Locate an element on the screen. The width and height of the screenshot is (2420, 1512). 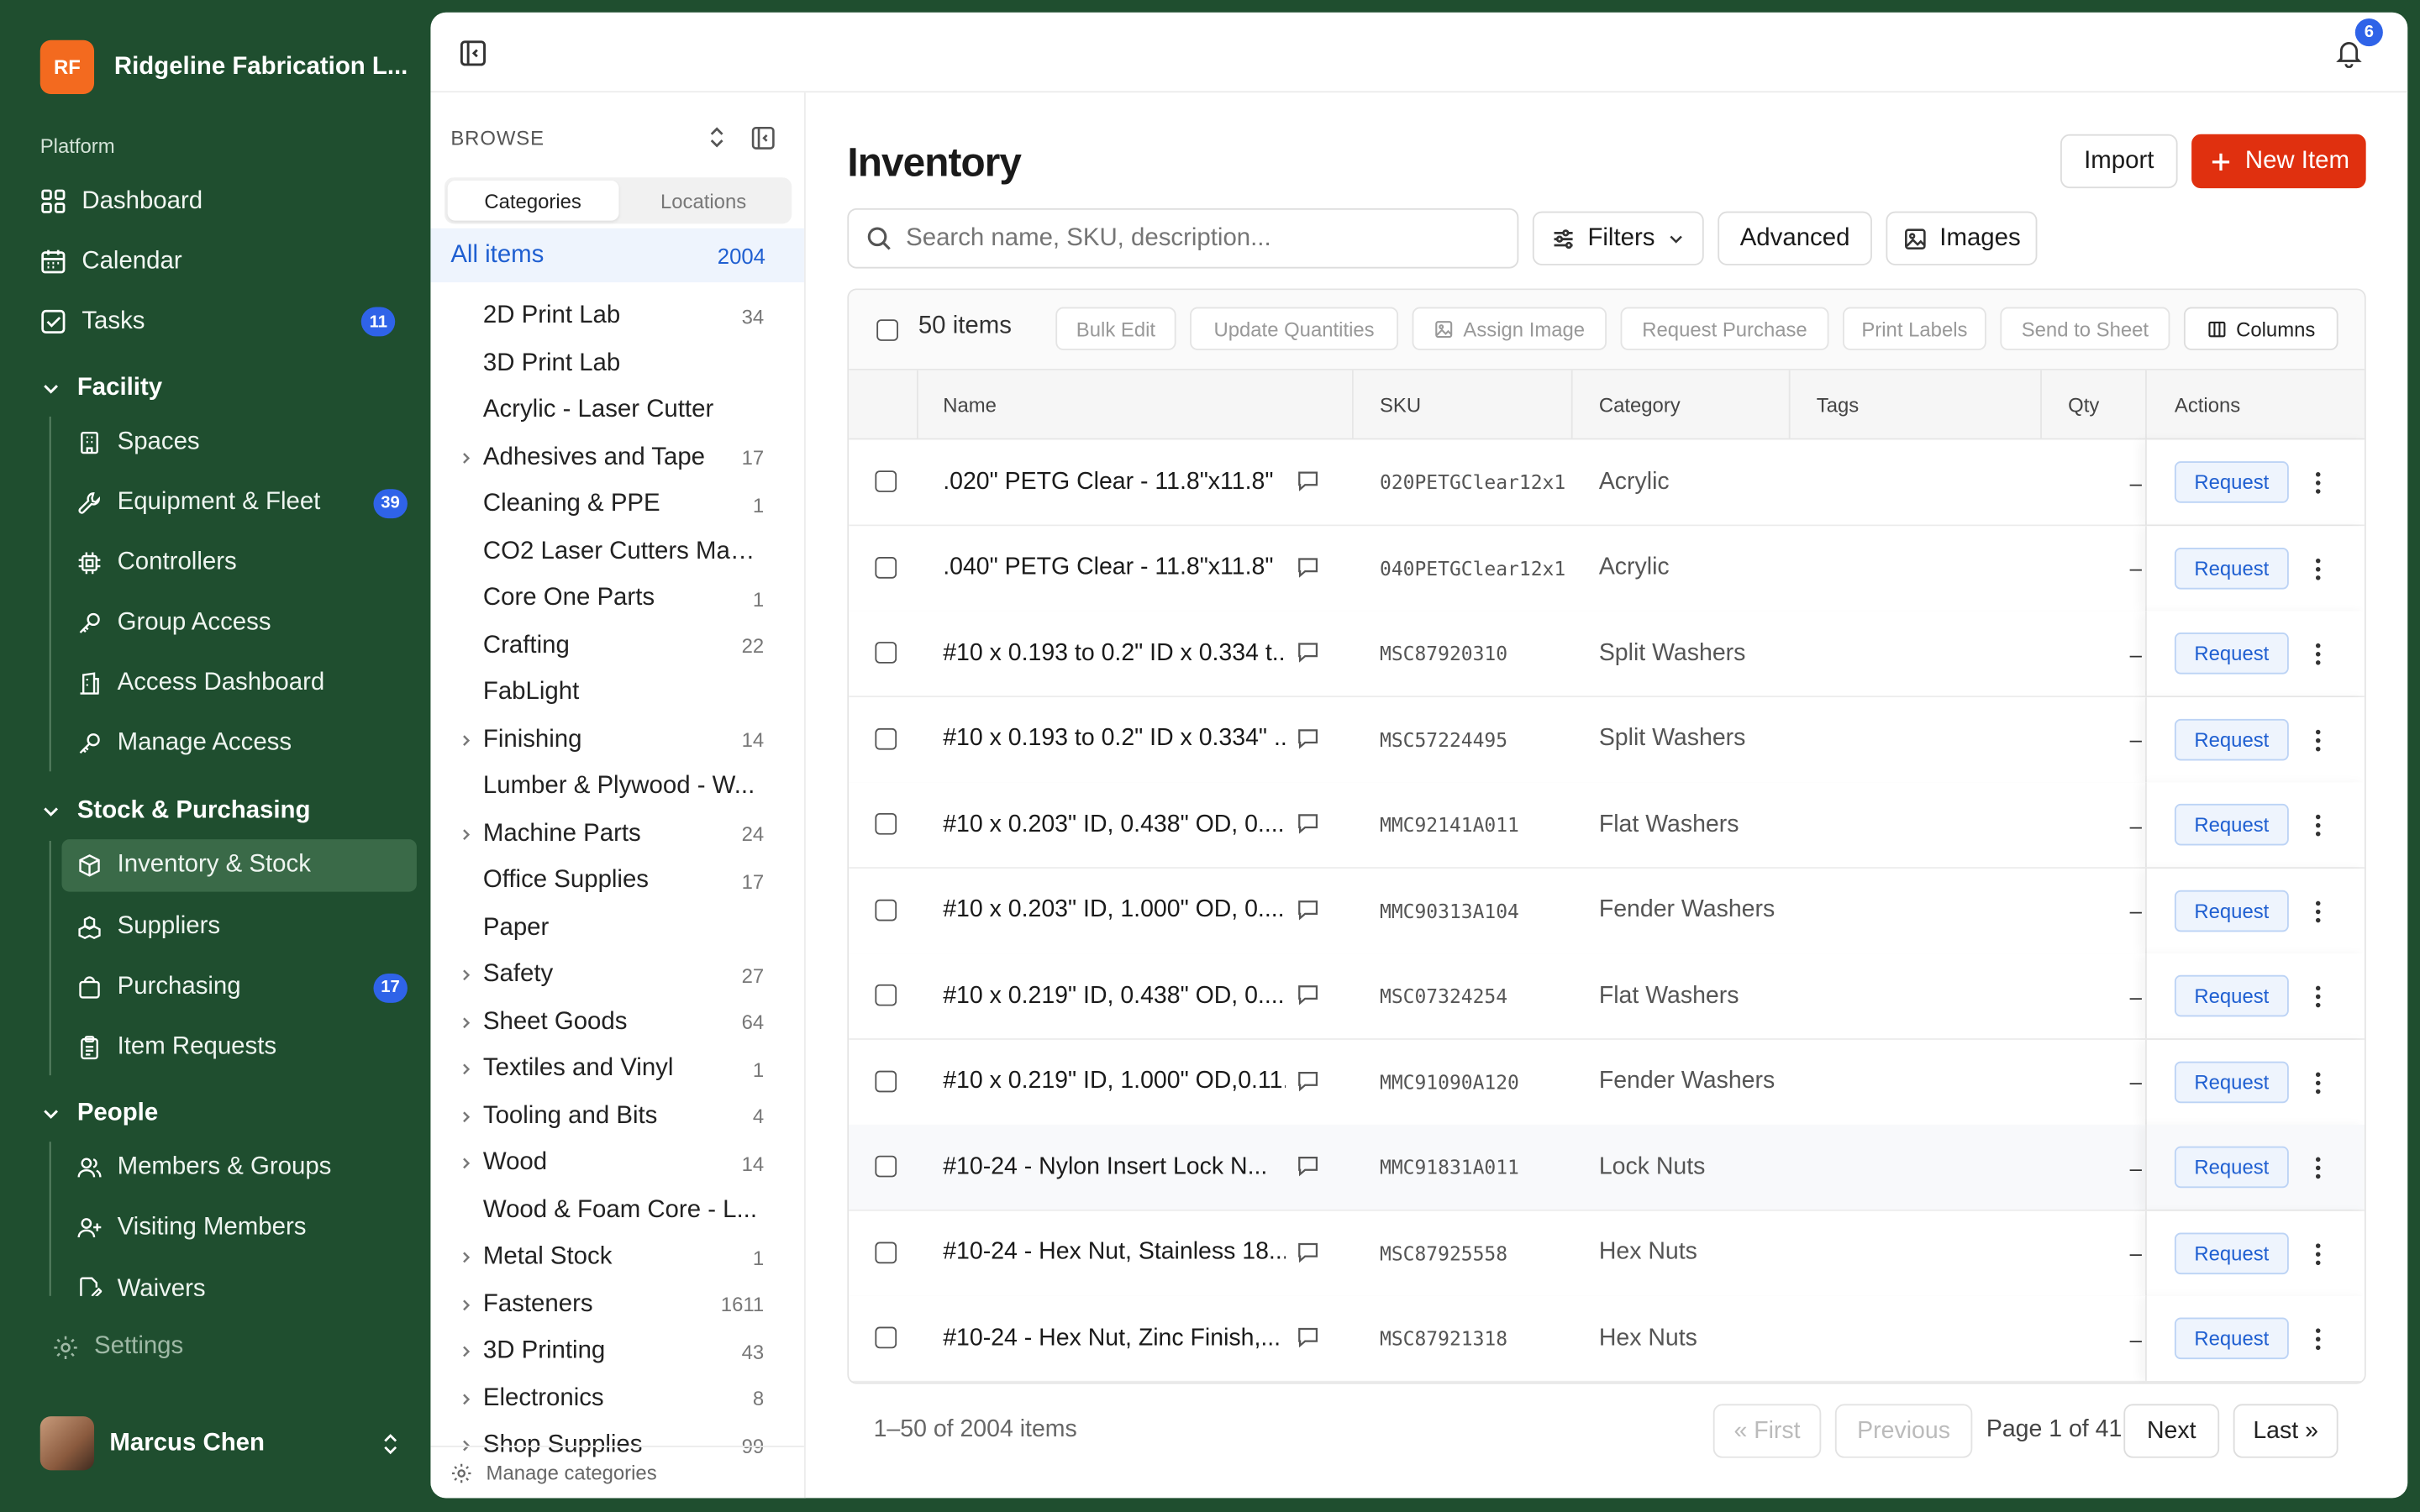
column-tags: Tags is located at coordinates (1838, 405).